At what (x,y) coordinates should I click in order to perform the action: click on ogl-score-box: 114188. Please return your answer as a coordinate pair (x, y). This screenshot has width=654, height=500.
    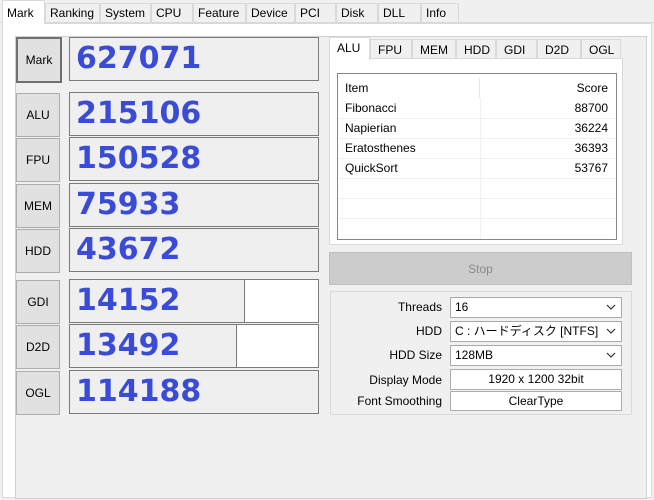
    Looking at the image, I should click on (194, 392).